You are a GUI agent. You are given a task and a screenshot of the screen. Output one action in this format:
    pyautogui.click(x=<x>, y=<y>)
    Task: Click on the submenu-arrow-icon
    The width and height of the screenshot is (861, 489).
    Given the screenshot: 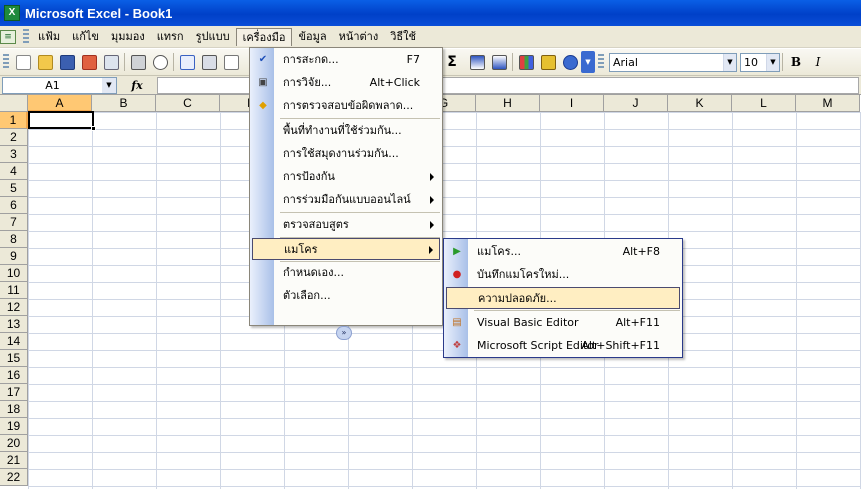 What is the action you would take?
    pyautogui.click(x=432, y=200)
    